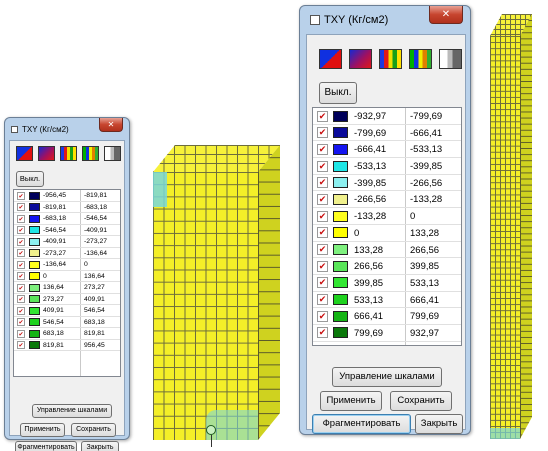 The height and width of the screenshot is (451, 548). What do you see at coordinates (387, 200) in the screenshot?
I see `scale-row: ✔ -266,56 -133,28` at bounding box center [387, 200].